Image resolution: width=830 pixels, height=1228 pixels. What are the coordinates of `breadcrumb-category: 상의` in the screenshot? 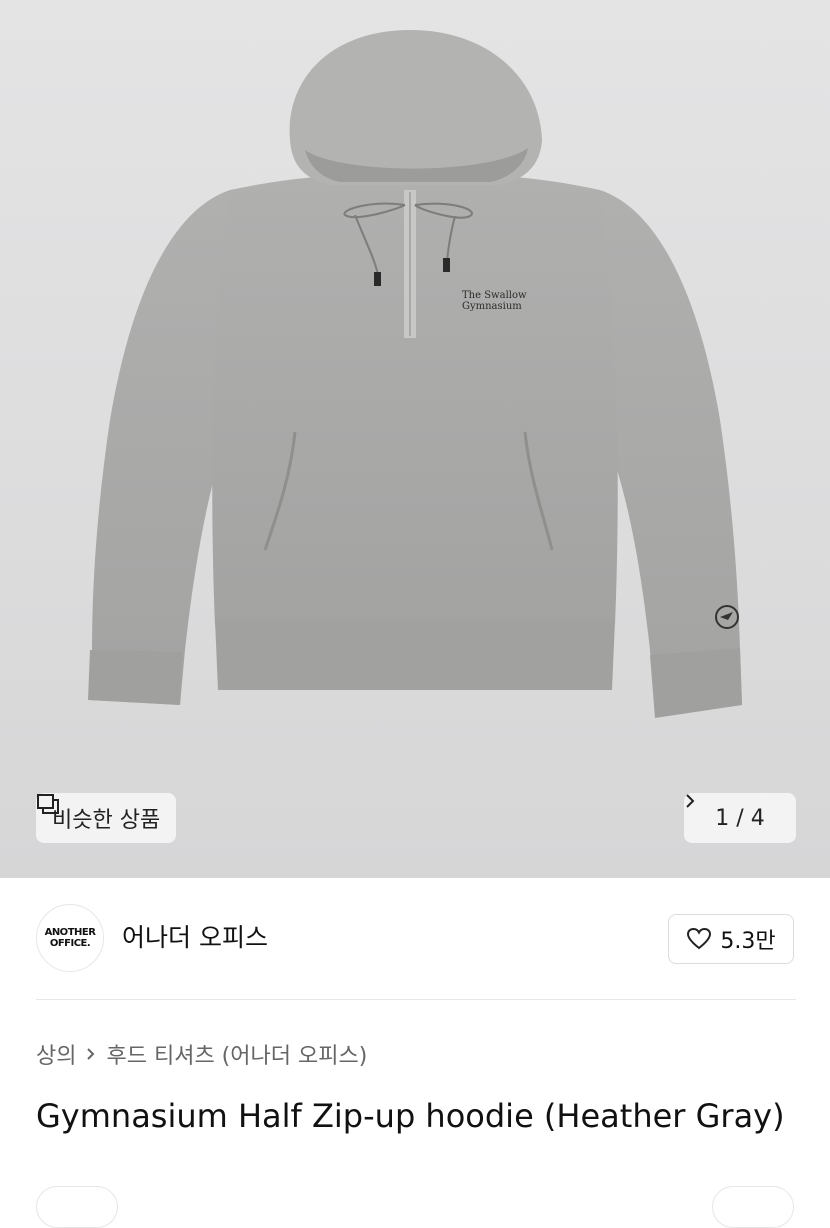 It's located at (56, 1054).